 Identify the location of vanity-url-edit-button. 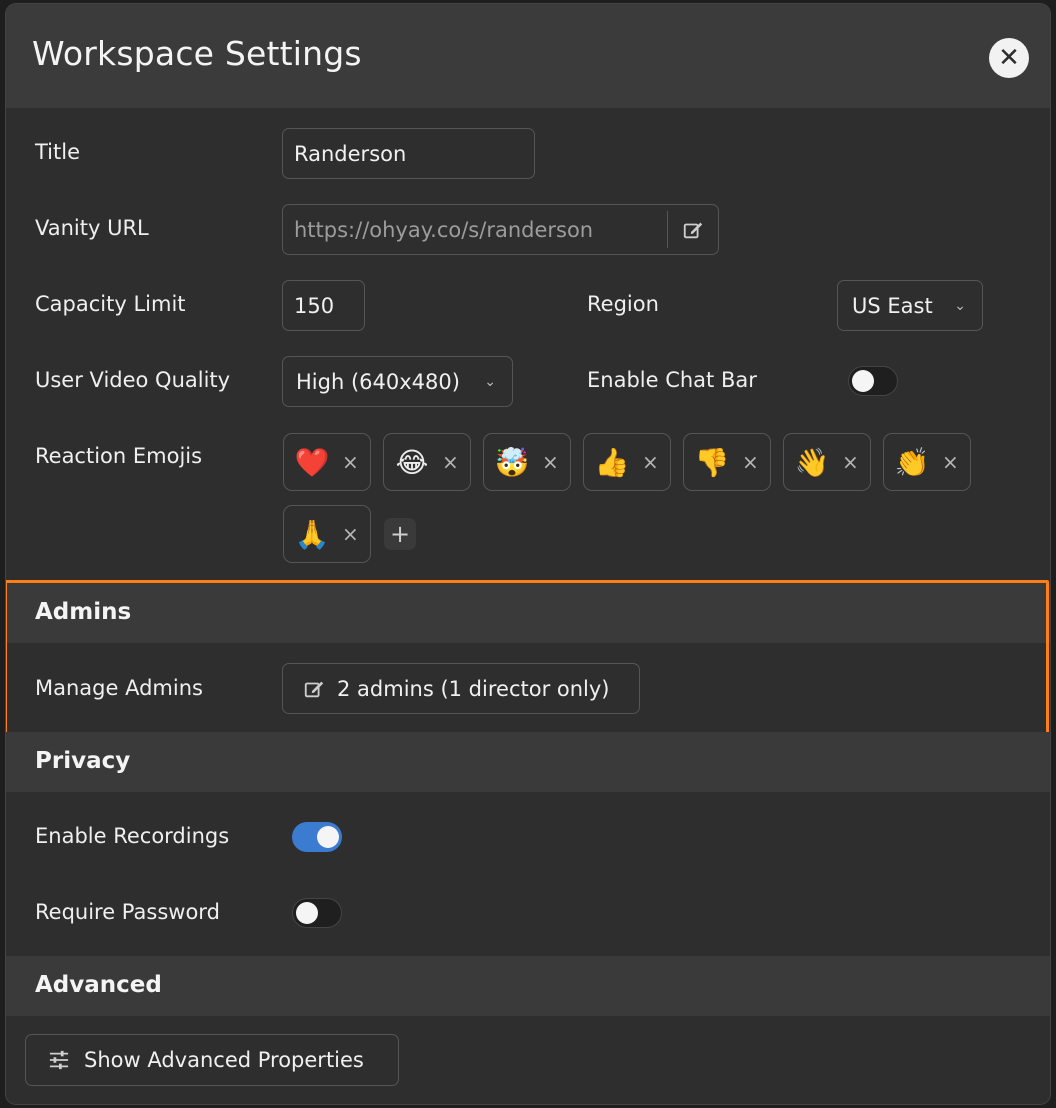
(692, 229).